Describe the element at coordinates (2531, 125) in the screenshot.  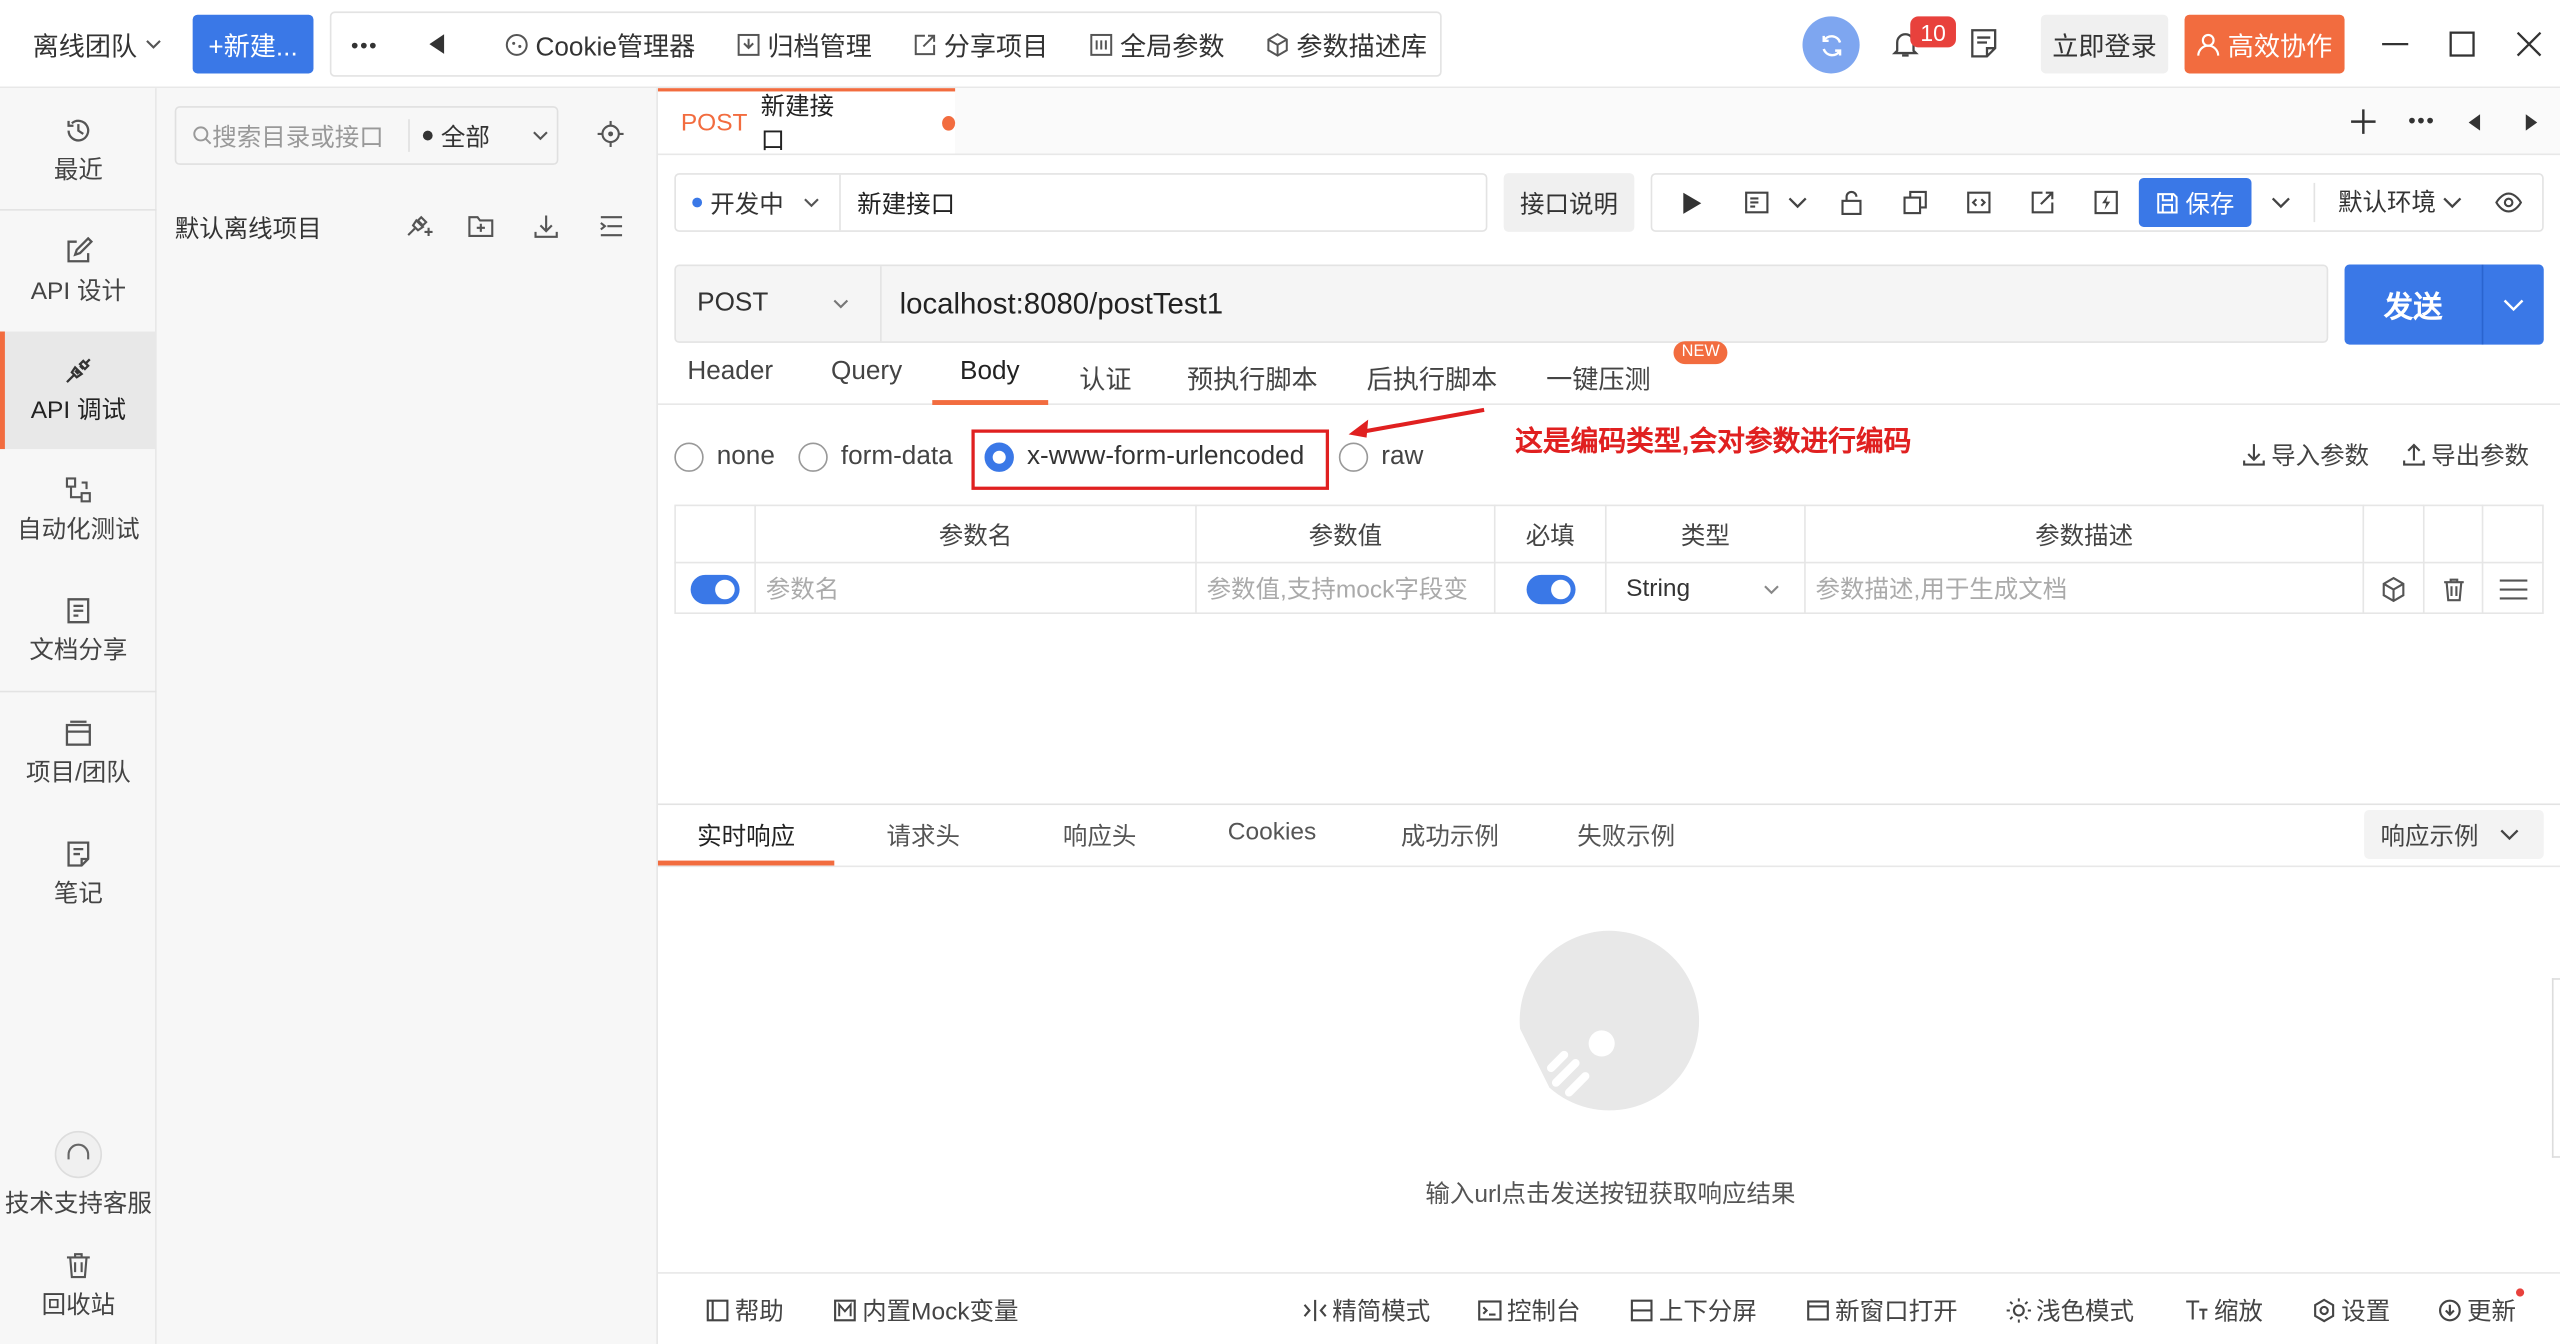
I see `tab-next-button` at that location.